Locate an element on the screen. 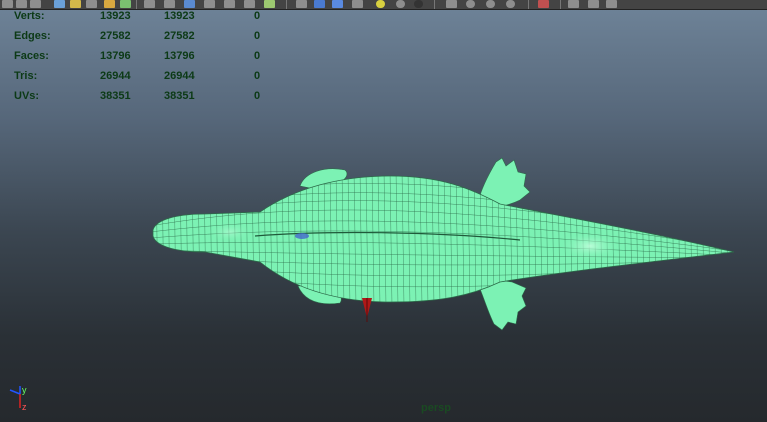 Image resolution: width=767 pixels, height=422 pixels. axis-z-label: z is located at coordinates (24, 407).